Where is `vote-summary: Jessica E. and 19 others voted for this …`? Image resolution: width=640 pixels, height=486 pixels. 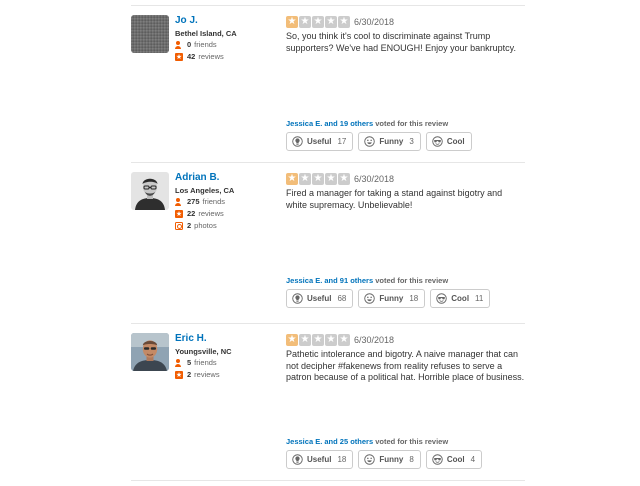 vote-summary: Jessica E. and 19 others voted for this … is located at coordinates (367, 123).